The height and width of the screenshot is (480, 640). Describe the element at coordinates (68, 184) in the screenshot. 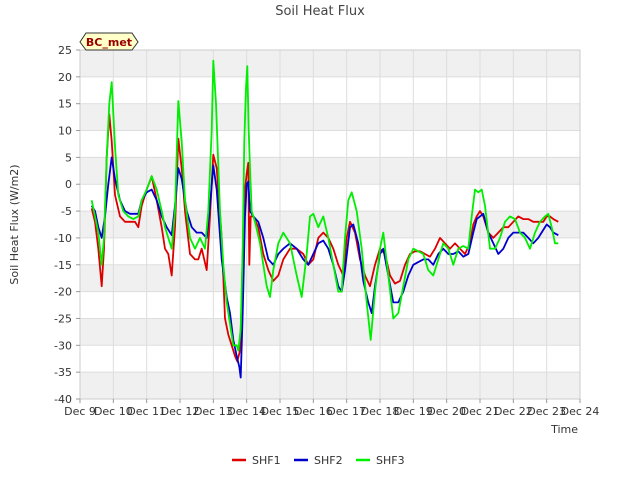

I see `y-tick-label: 0` at that location.